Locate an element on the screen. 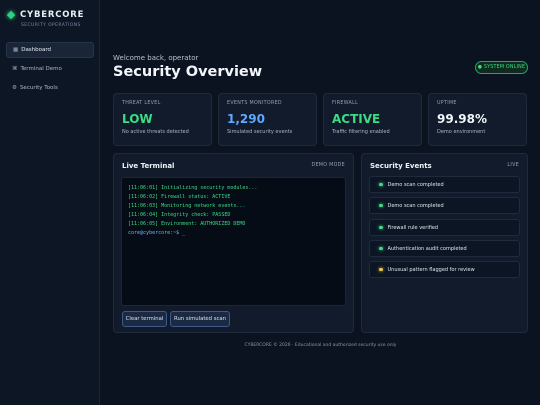  sidebar-item-terminal-demo: ⌘ Terminal Demo is located at coordinates (50, 69).